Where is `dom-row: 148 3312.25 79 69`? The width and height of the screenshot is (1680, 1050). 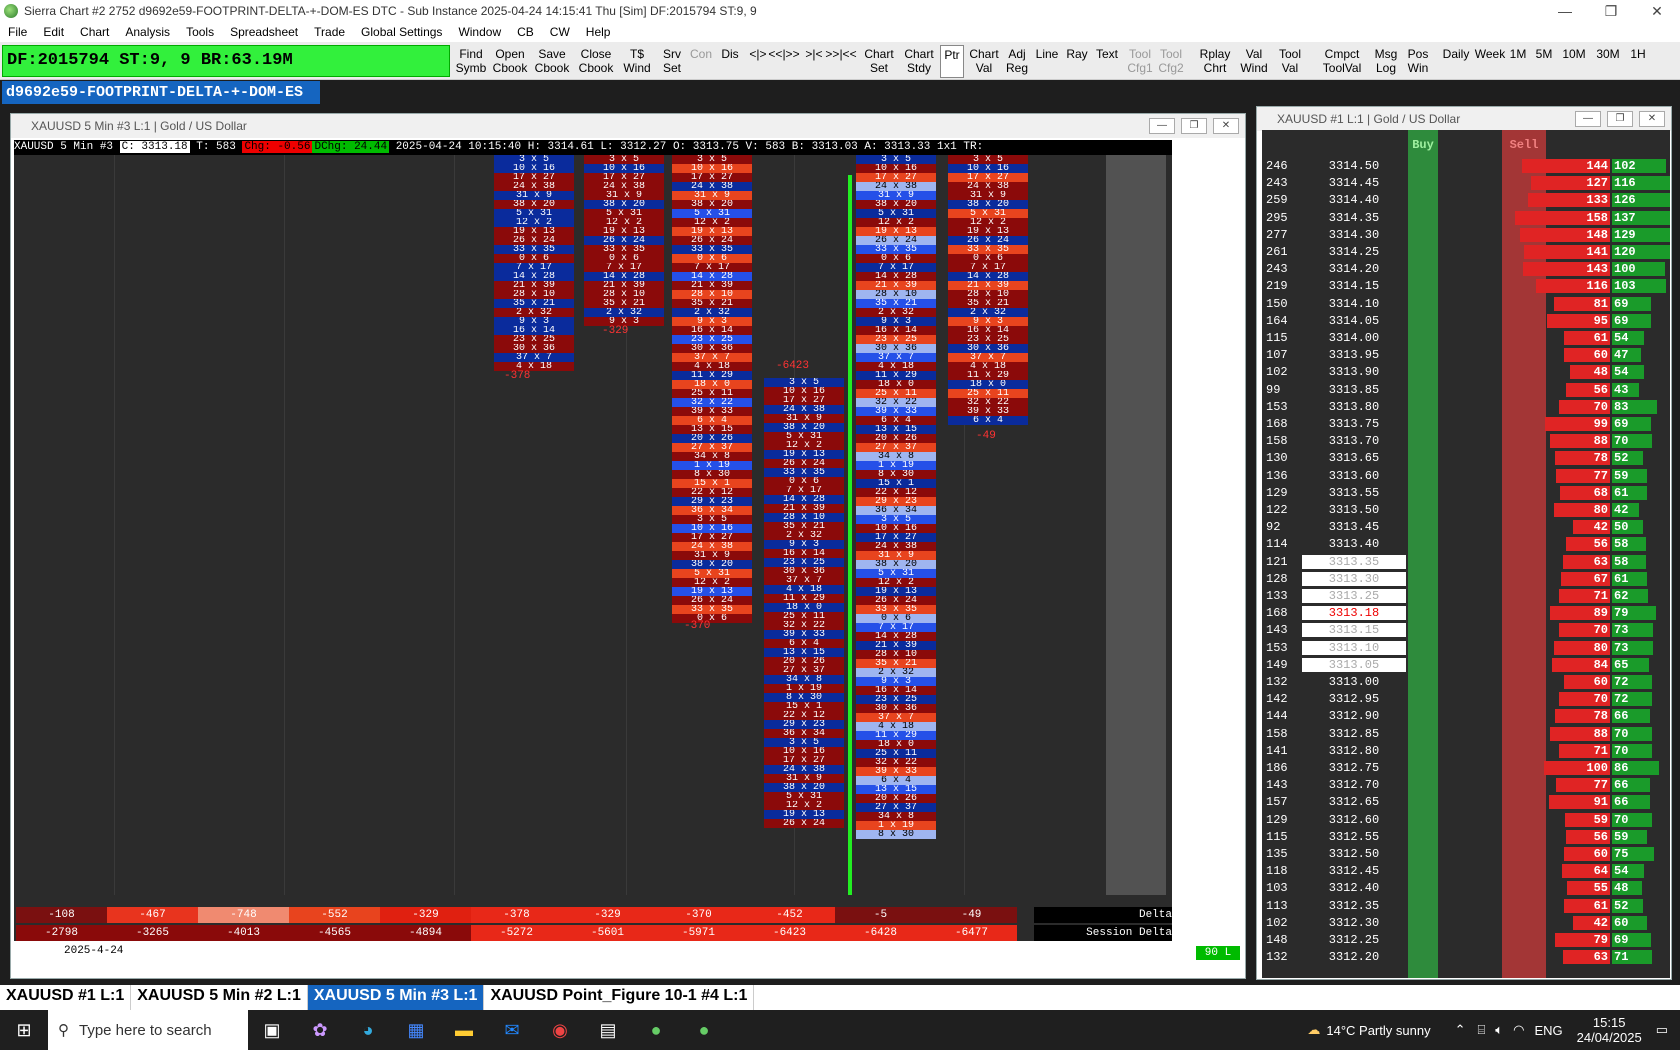
dom-row: 148 3312.25 79 69 is located at coordinates (1466, 940).